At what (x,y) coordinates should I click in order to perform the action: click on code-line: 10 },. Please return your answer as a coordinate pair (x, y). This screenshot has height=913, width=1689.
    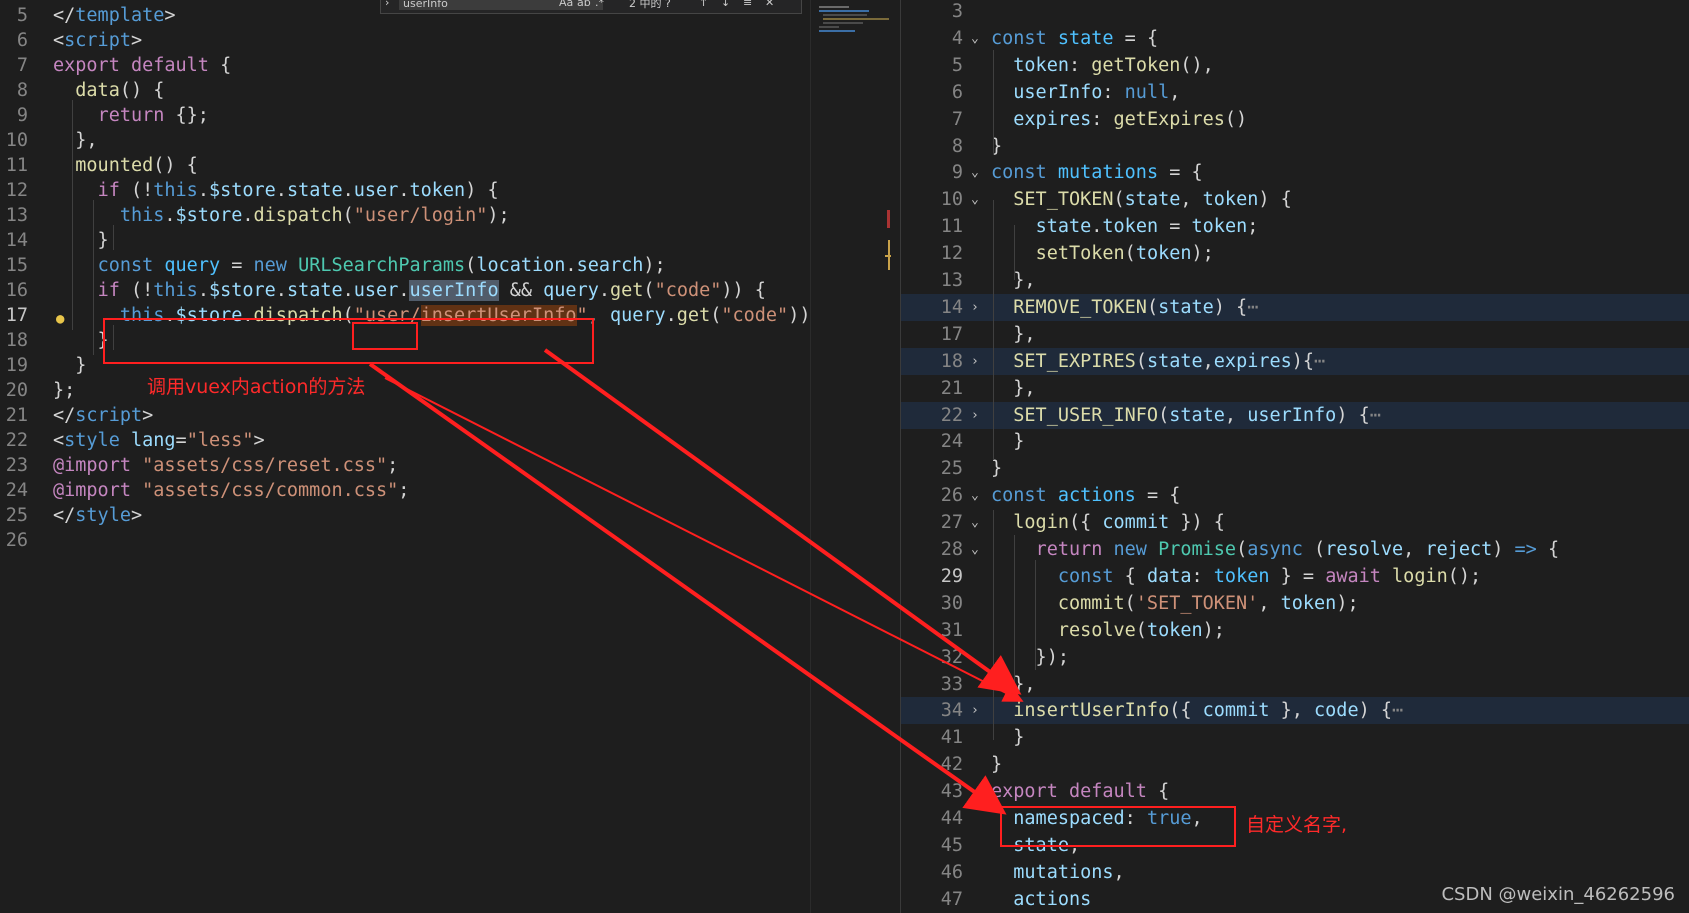
    Looking at the image, I should click on (405, 140).